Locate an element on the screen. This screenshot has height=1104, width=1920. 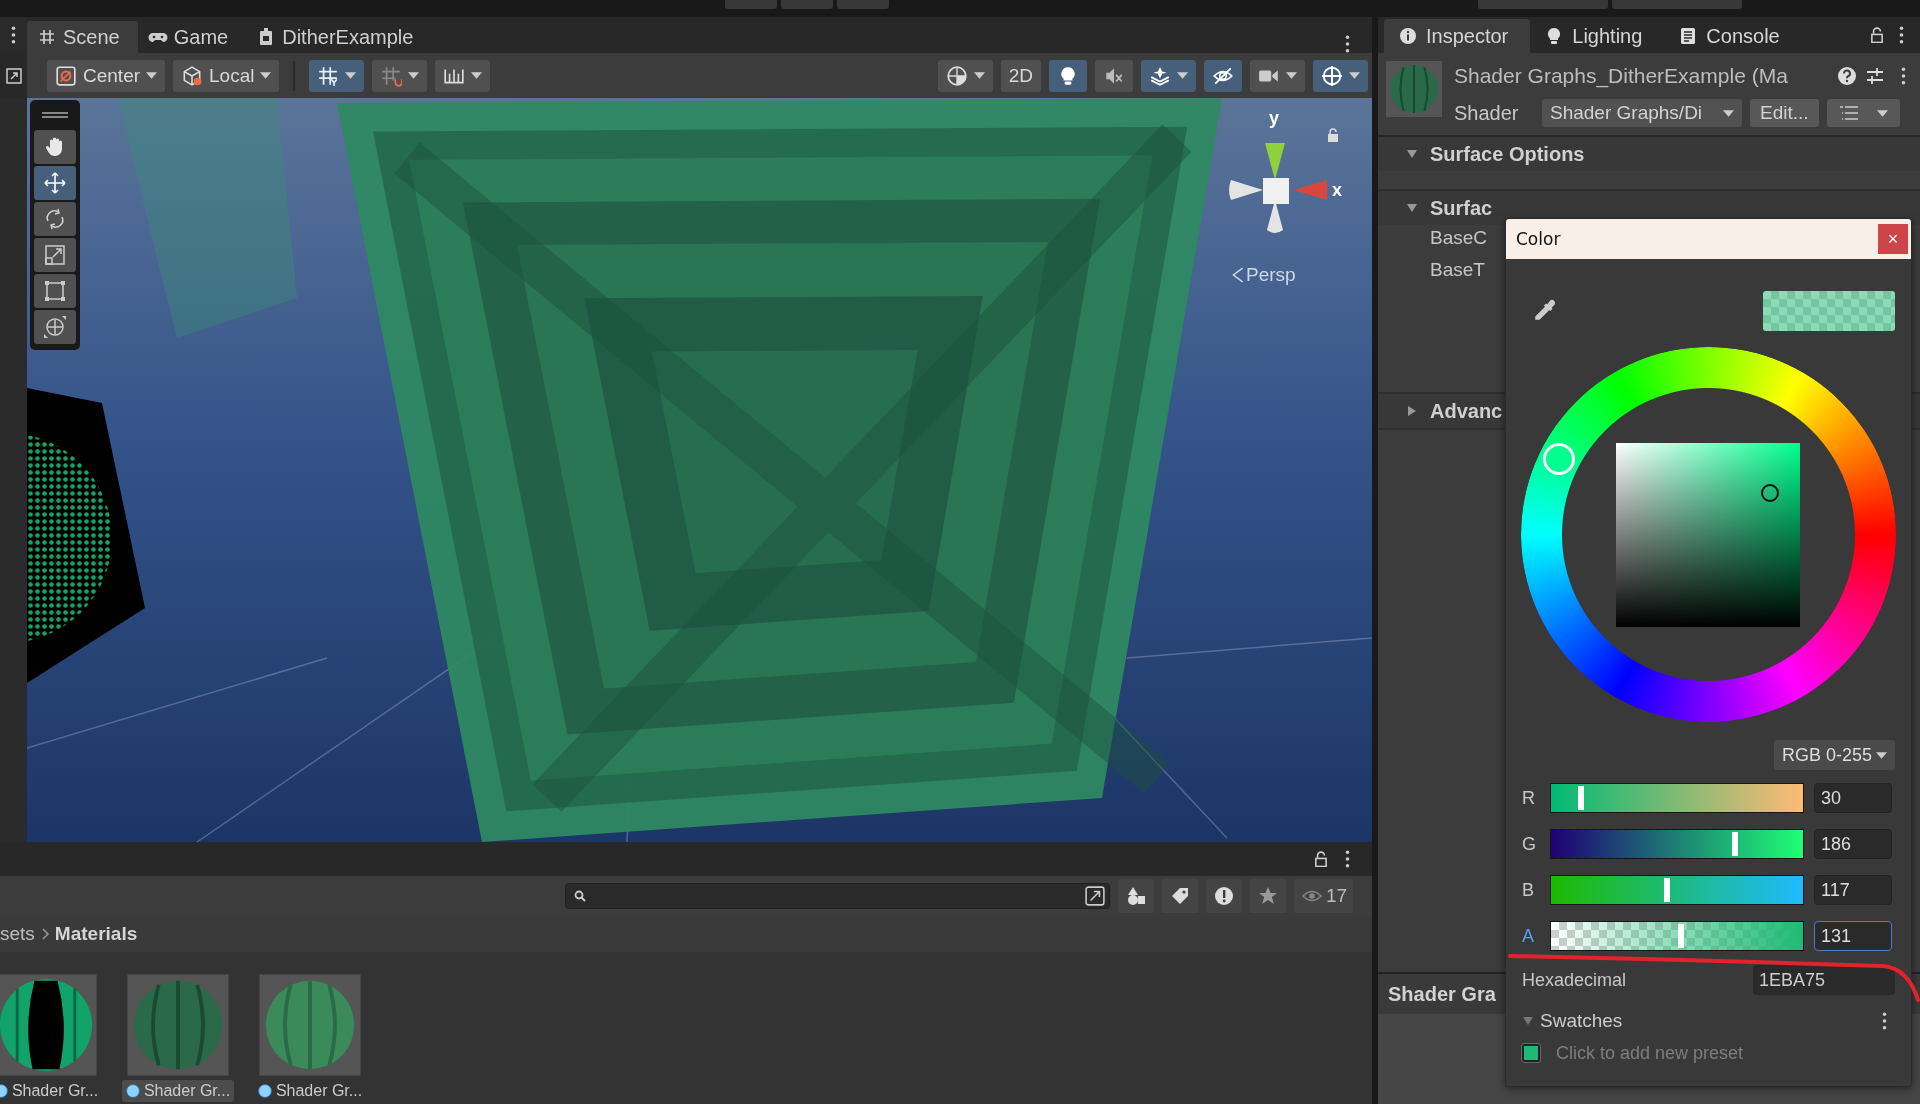
rect-tool-button is located at coordinates (55, 291).